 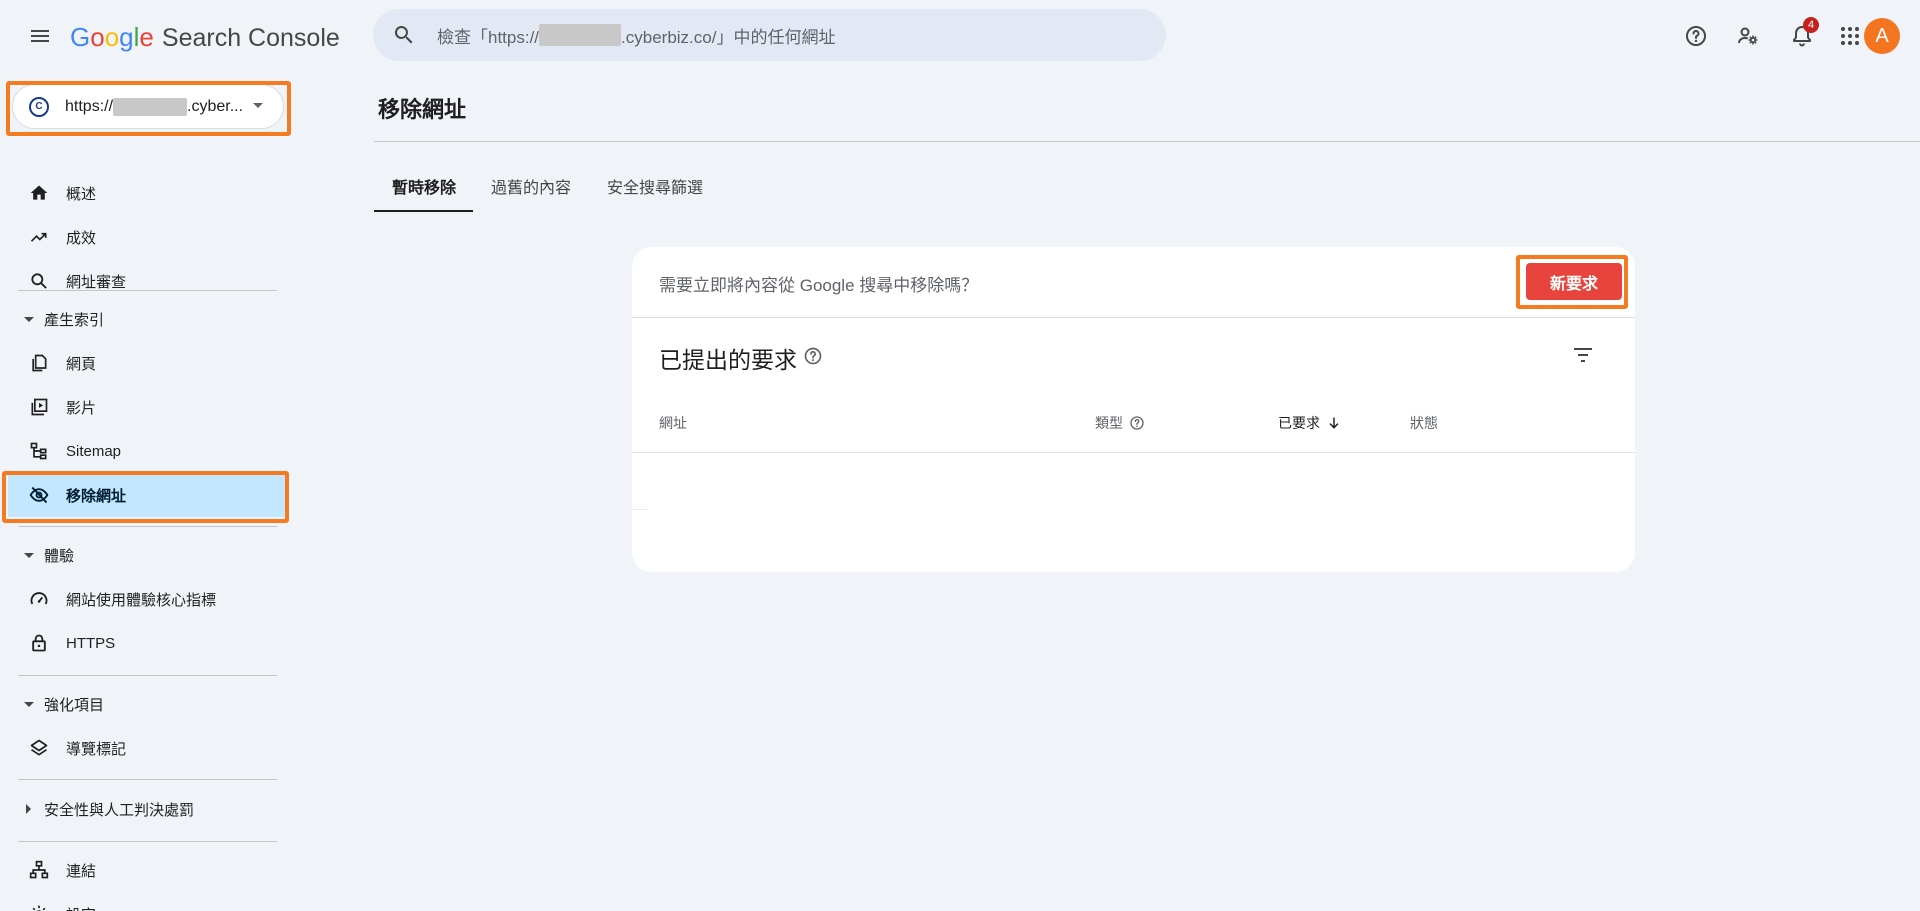 I want to click on filter-button, so click(x=1583, y=355).